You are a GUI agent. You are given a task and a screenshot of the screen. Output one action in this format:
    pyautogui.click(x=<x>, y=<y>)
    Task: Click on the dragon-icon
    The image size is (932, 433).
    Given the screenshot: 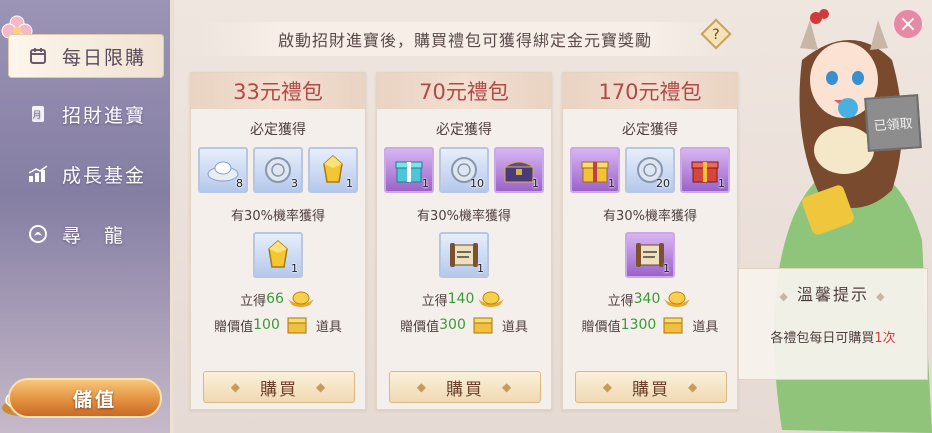 What is the action you would take?
    pyautogui.click(x=38, y=234)
    